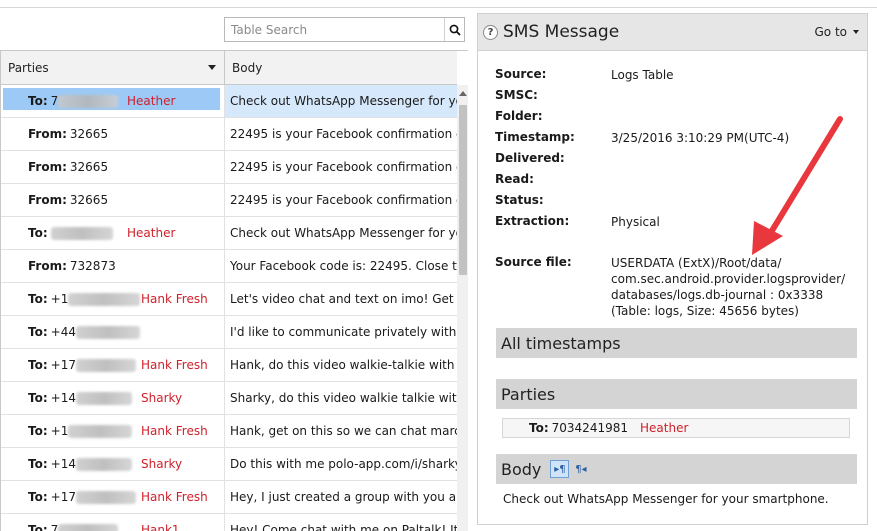 This screenshot has width=877, height=531. Describe the element at coordinates (114, 527) in the screenshot. I see `party-text: To: 7 Hank1` at that location.